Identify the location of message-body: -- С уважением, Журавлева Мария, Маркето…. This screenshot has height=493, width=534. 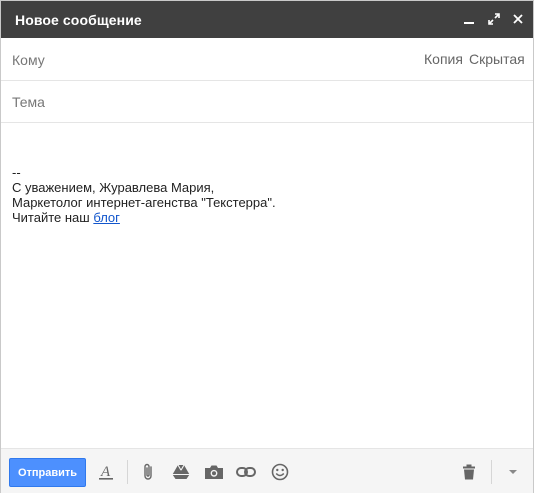
(267, 195).